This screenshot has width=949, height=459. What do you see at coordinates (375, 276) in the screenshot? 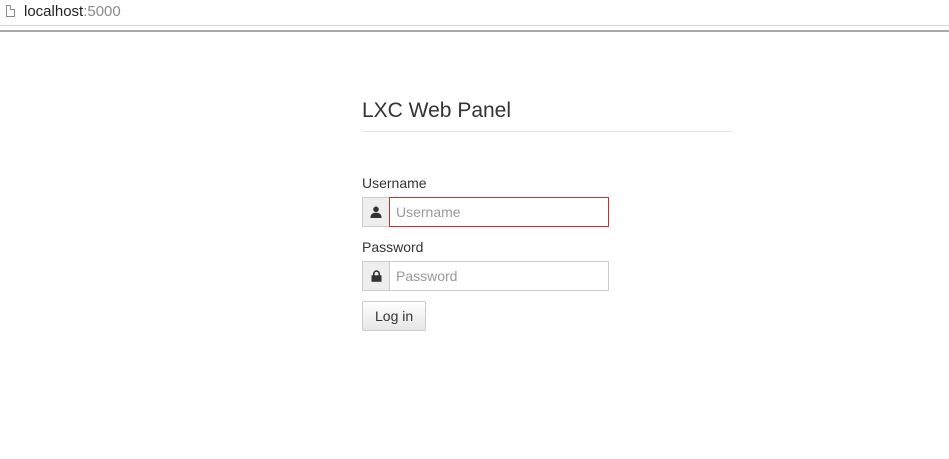
I see `lock-icon` at bounding box center [375, 276].